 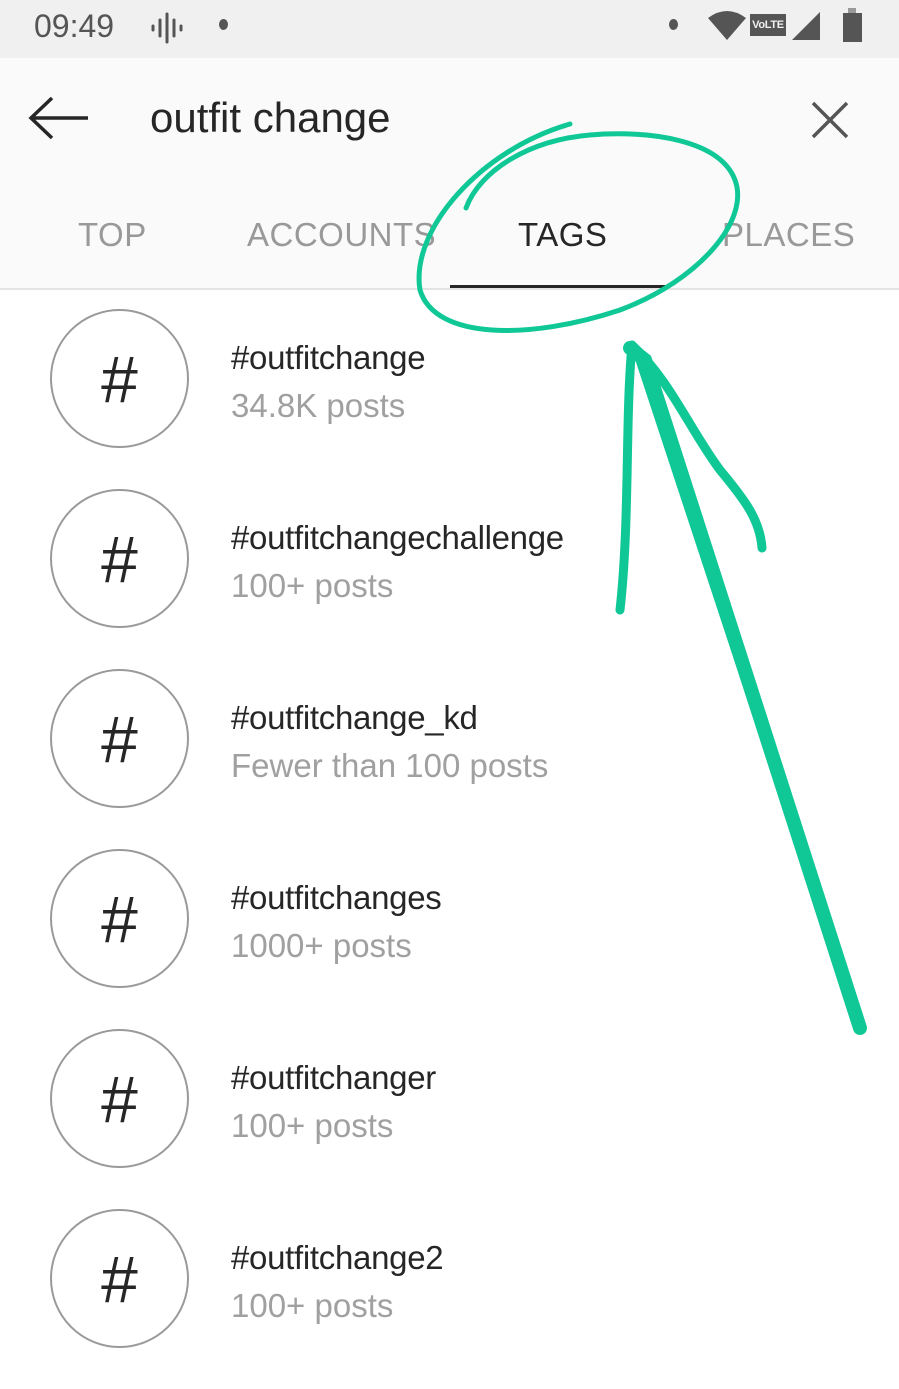 I want to click on post-count: 1000+ posts, so click(x=321, y=945).